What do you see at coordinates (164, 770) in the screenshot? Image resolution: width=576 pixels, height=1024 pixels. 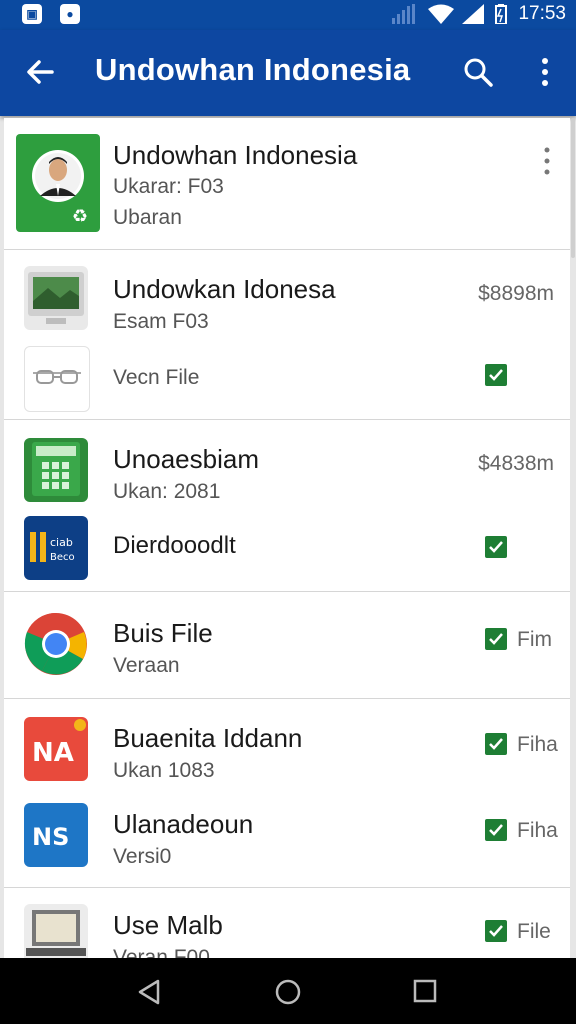 I see `item-subtitle: Ukan 1083` at bounding box center [164, 770].